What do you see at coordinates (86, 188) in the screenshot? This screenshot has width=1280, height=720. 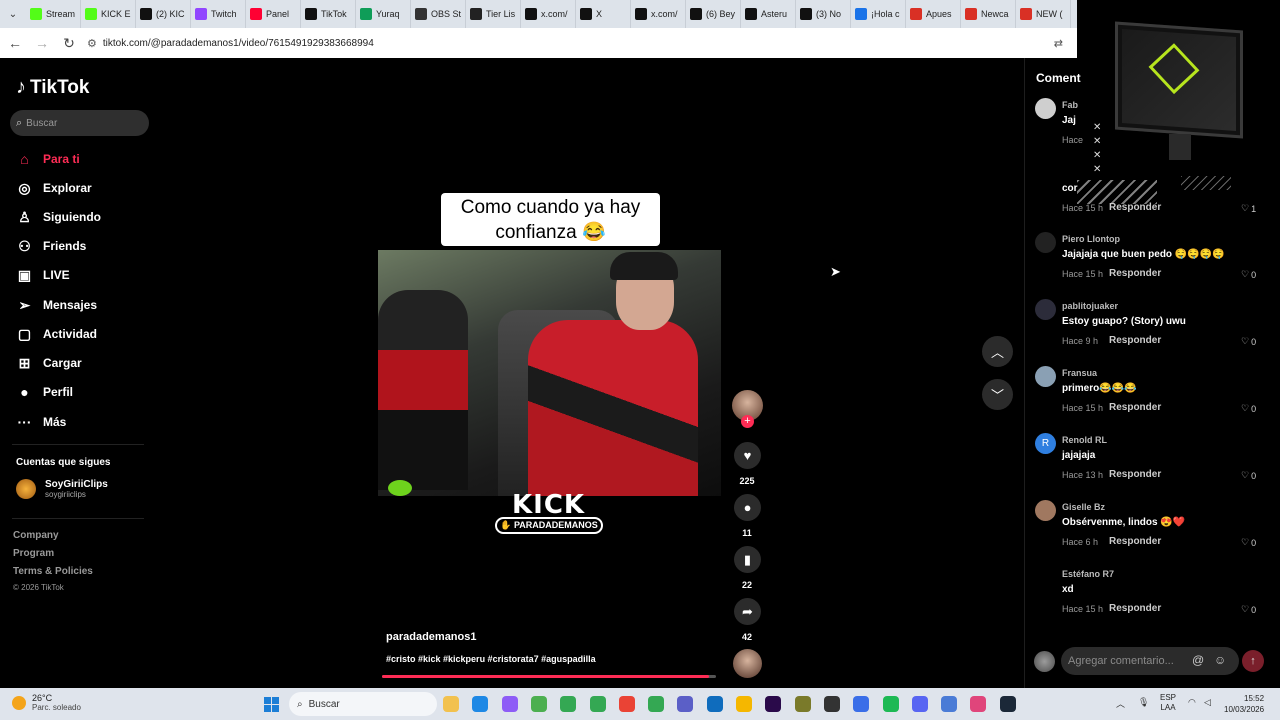 I see `sidebar-item-explorar: ◎ Explorar` at bounding box center [86, 188].